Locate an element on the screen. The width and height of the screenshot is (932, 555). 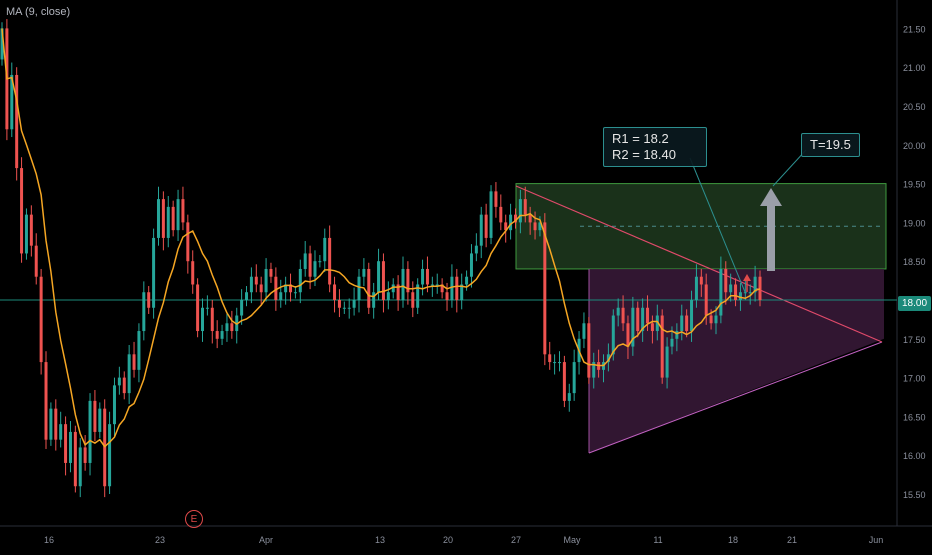
y-tick-label: 18.50 is located at coordinates (914, 262).